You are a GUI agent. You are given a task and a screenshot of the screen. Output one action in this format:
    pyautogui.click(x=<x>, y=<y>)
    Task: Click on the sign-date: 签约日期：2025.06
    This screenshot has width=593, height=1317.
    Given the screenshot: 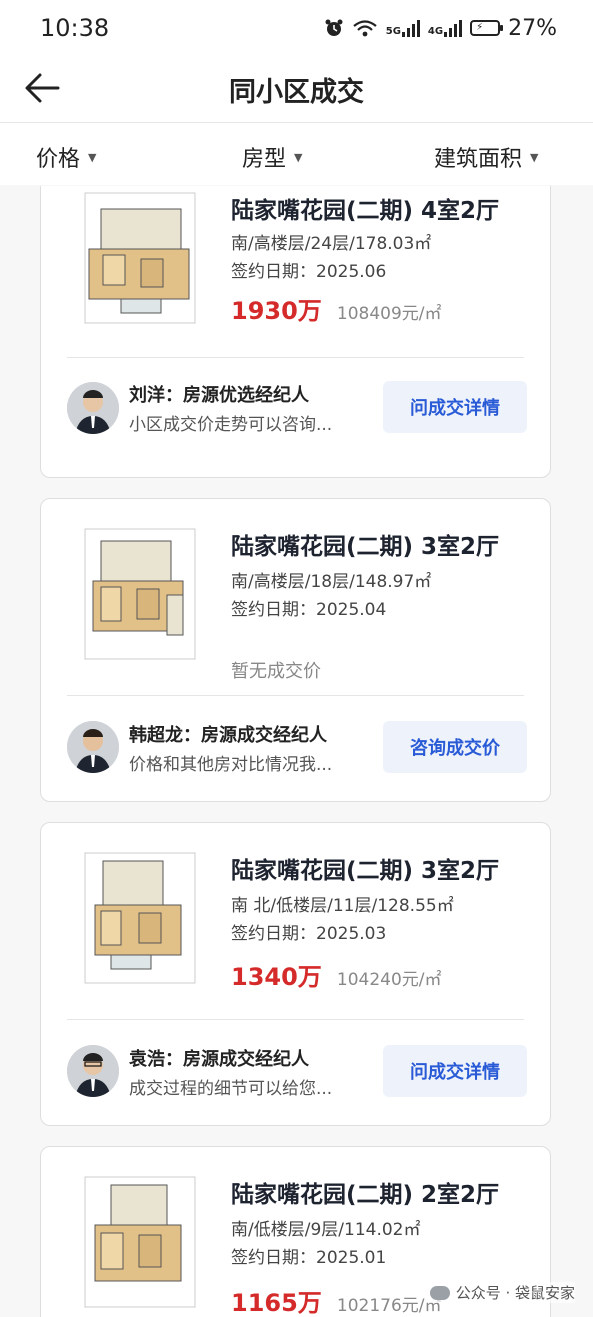 What is the action you would take?
    pyautogui.click(x=309, y=272)
    